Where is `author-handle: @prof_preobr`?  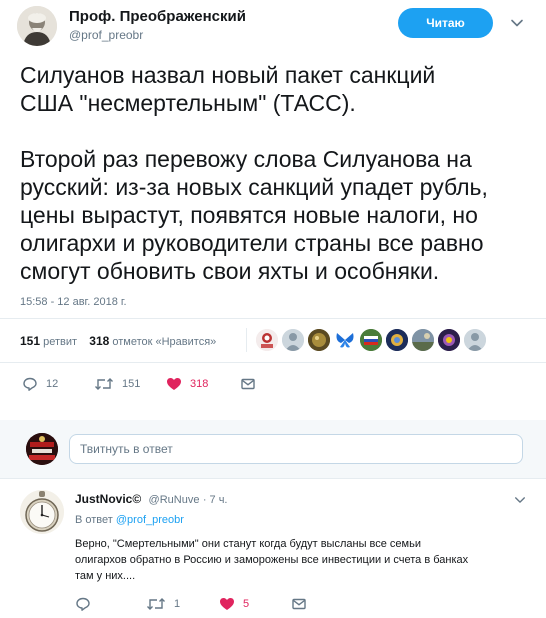
author-handle: @prof_preobr is located at coordinates (106, 35).